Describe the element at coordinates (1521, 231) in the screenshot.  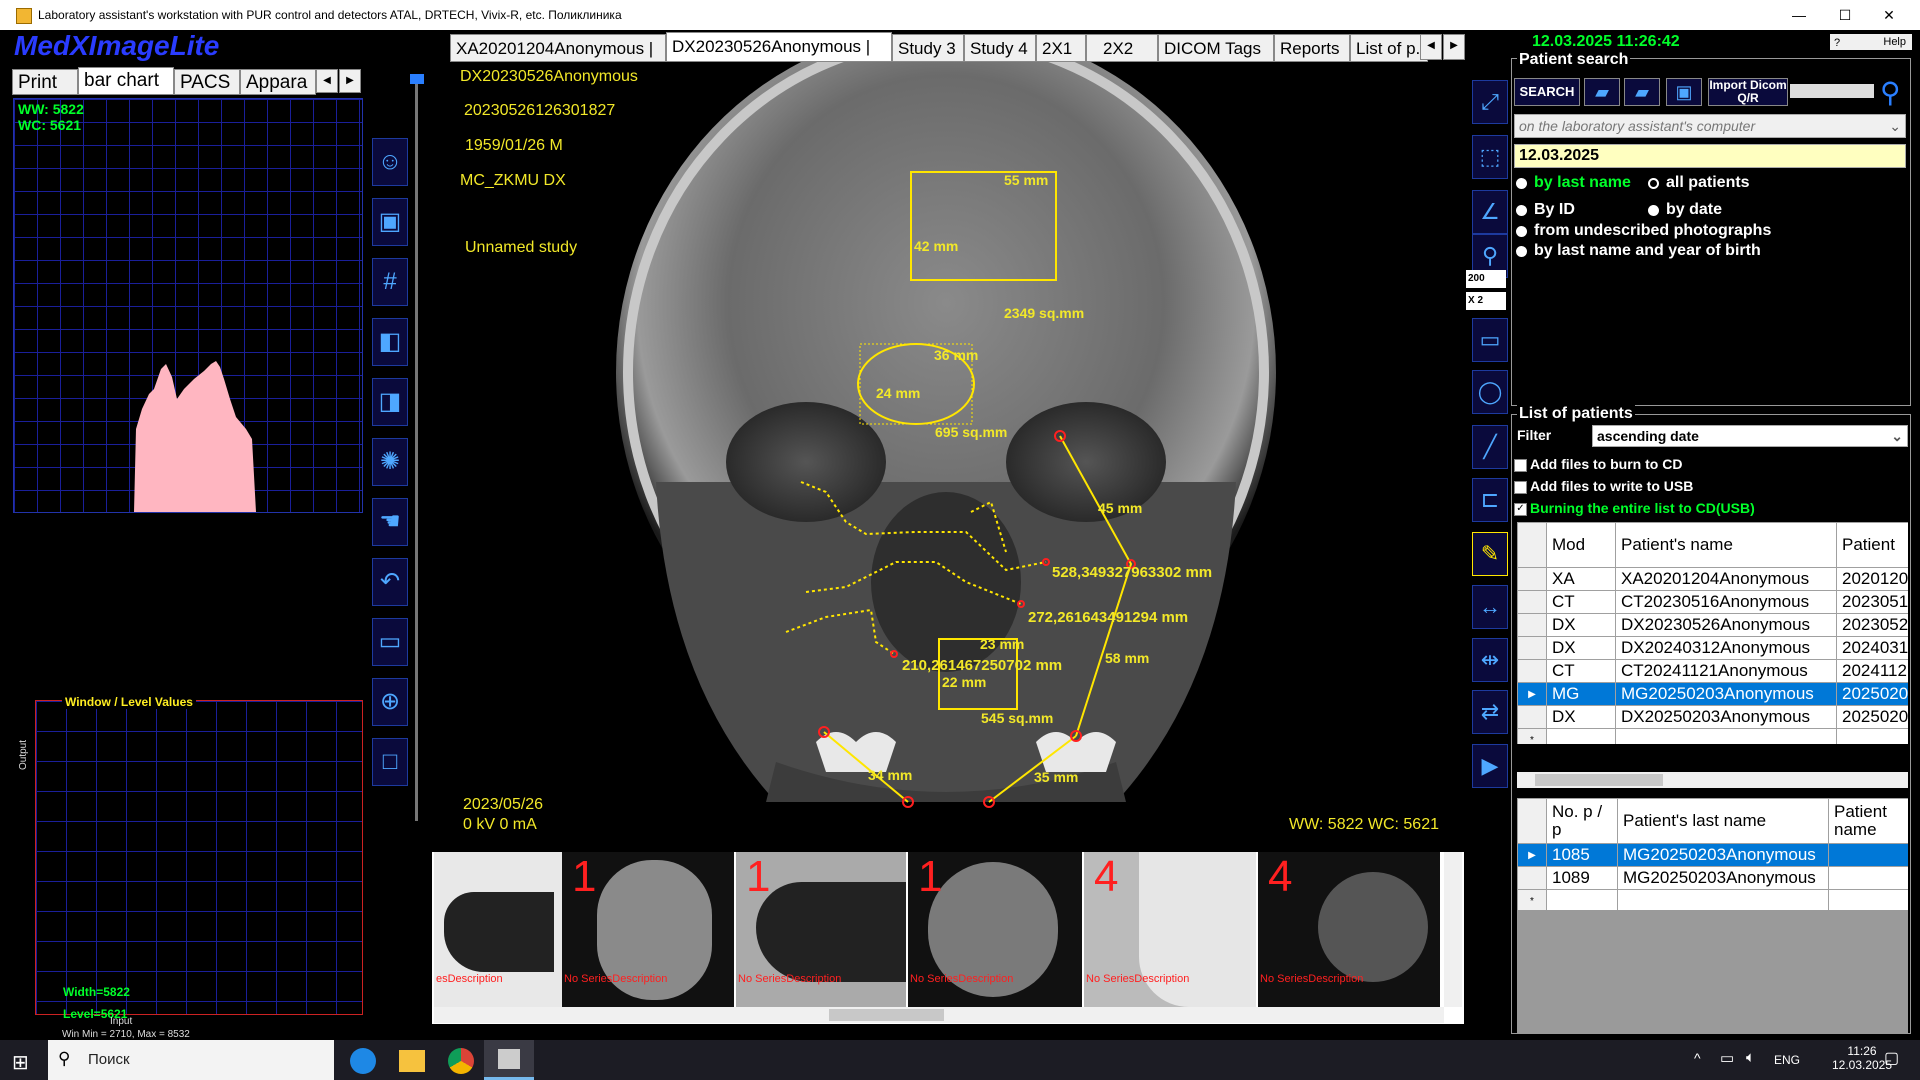
I see `radio-undescribed` at that location.